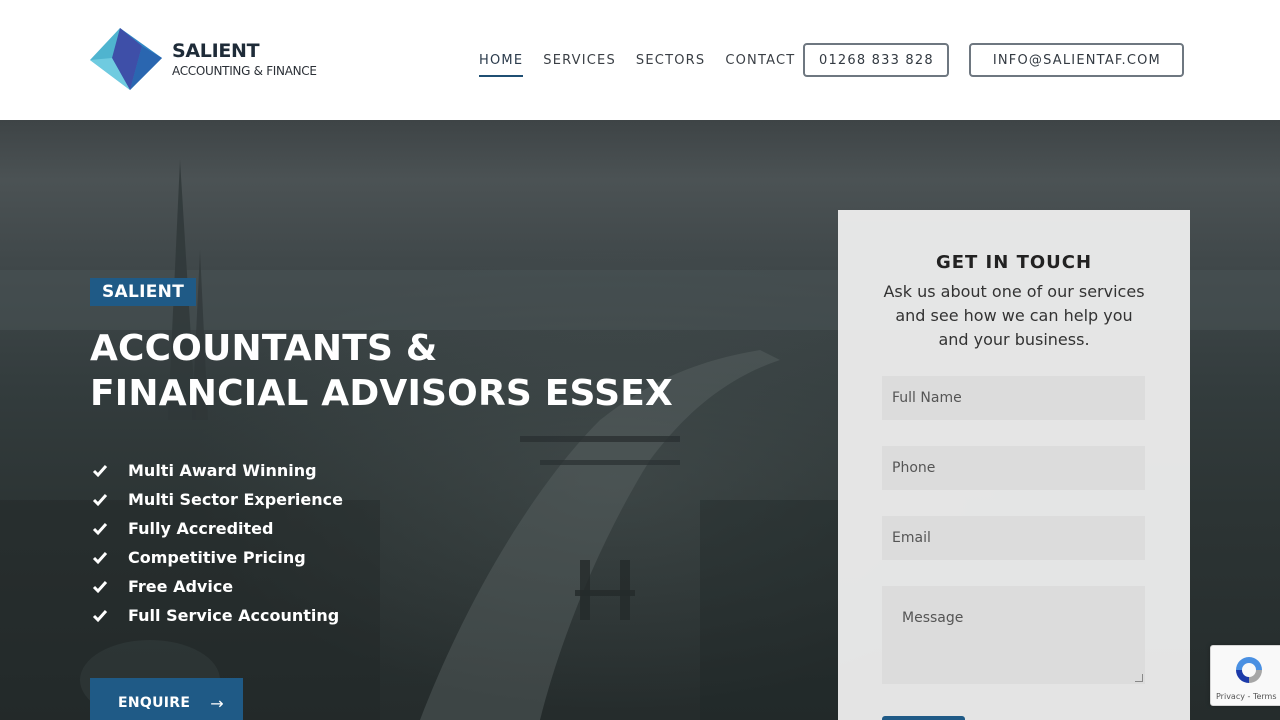  I want to click on enquire-button: ENQUIRE →, so click(166, 699).